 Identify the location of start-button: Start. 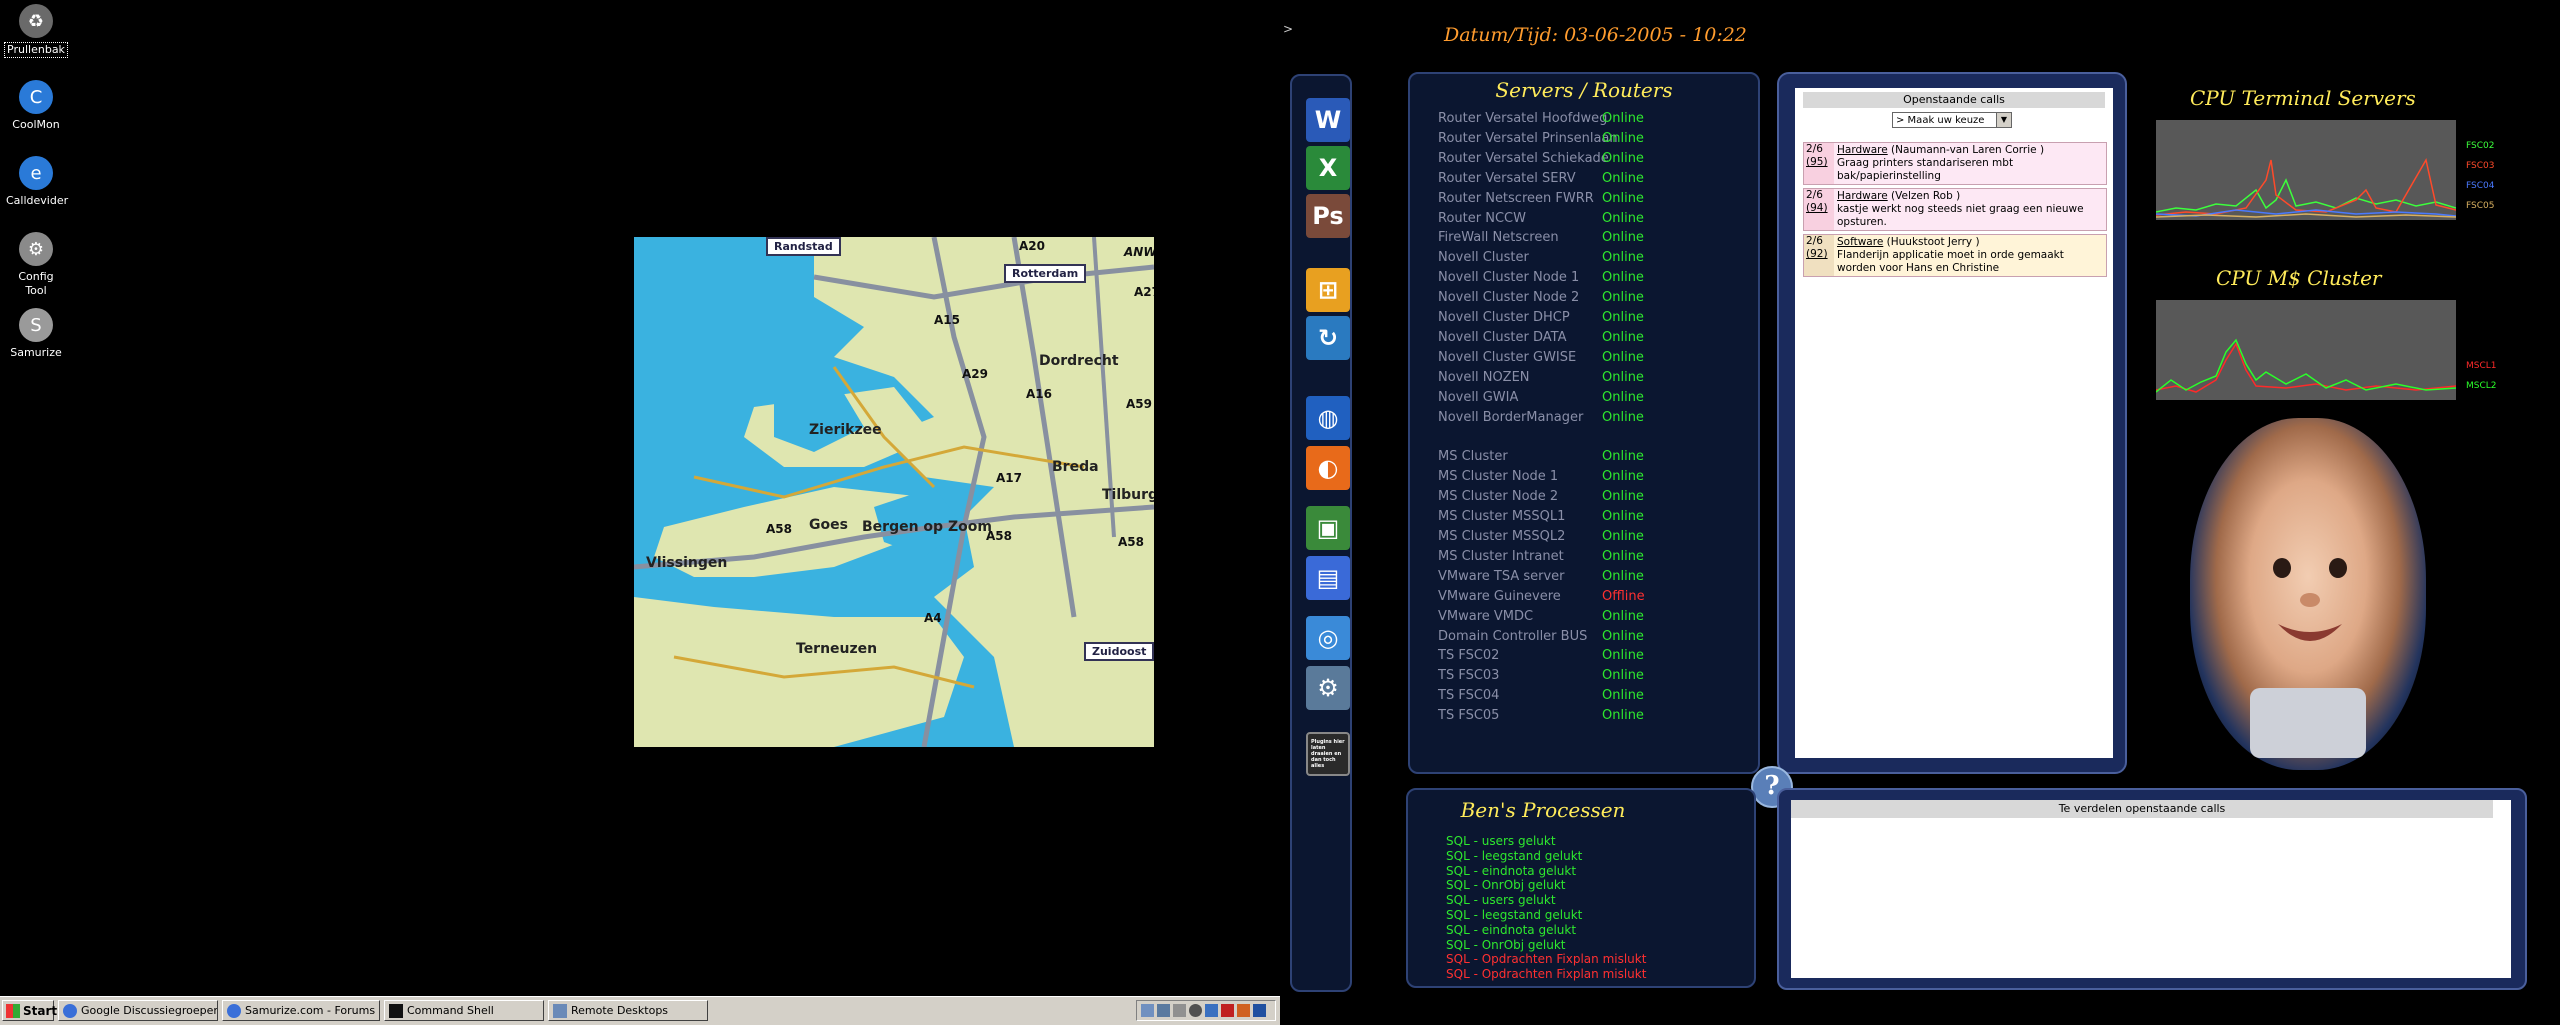
(29, 1010).